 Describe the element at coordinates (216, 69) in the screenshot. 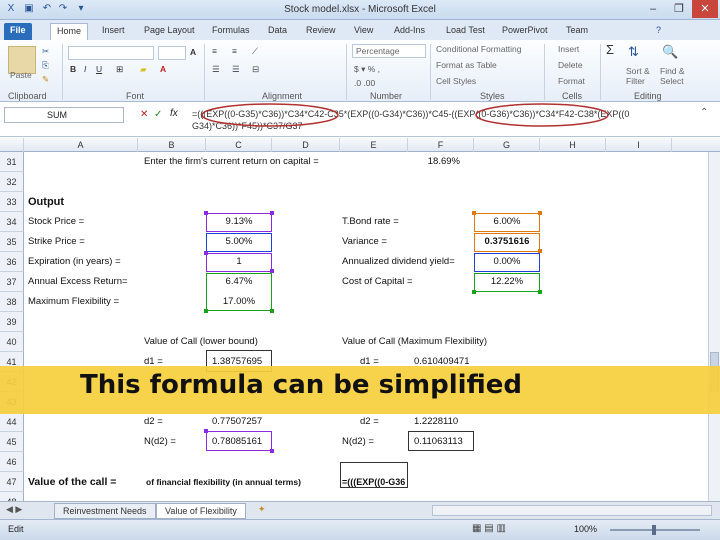

I see `align-left-icon: ☰` at that location.